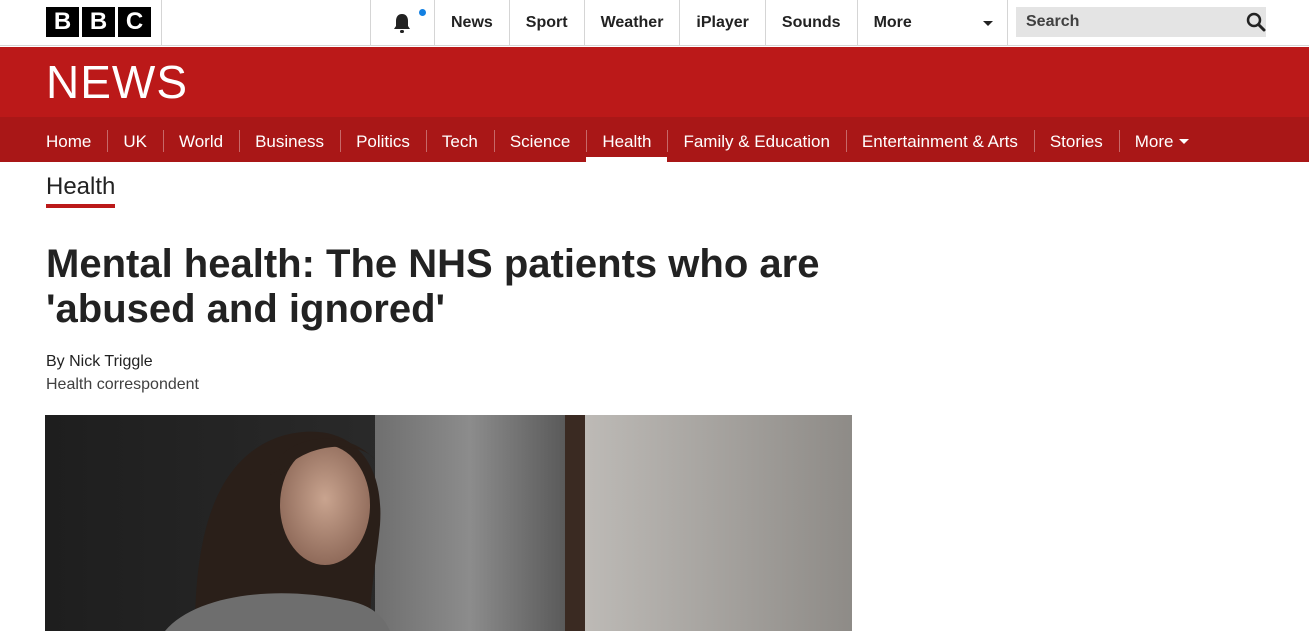 The image size is (1309, 631). Describe the element at coordinates (99, 361) in the screenshot. I see `byline-name: By Nick Triggle` at that location.